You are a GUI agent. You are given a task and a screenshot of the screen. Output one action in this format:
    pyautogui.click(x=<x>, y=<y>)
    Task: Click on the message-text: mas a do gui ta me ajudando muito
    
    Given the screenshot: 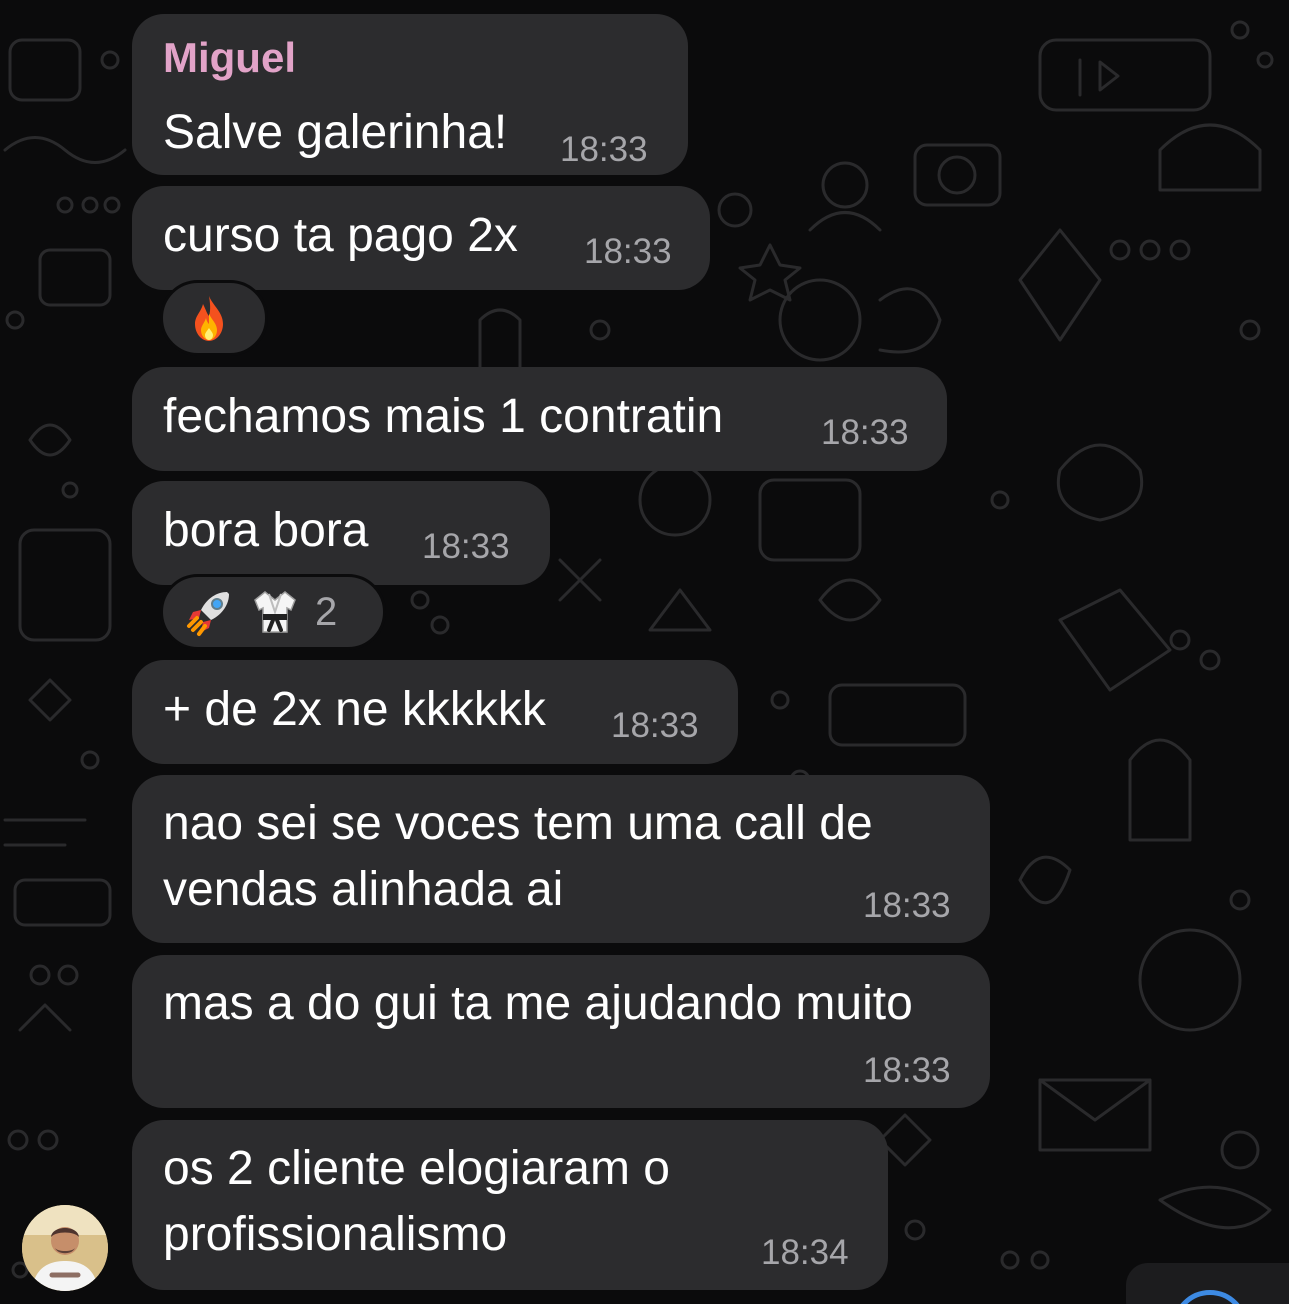 What is the action you would take?
    pyautogui.click(x=538, y=1003)
    